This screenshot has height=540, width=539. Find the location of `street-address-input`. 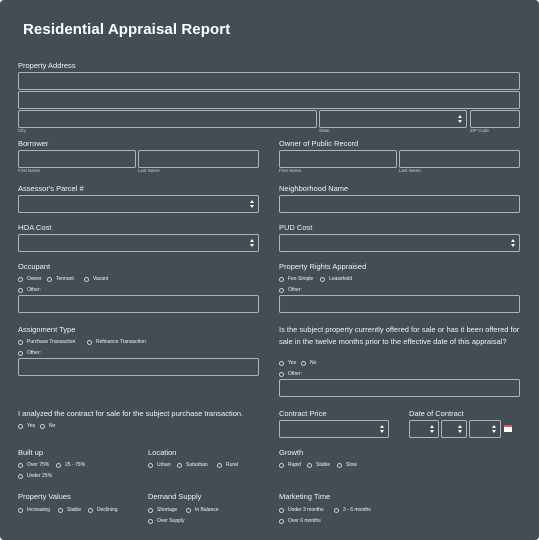

street-address-input is located at coordinates (269, 81).